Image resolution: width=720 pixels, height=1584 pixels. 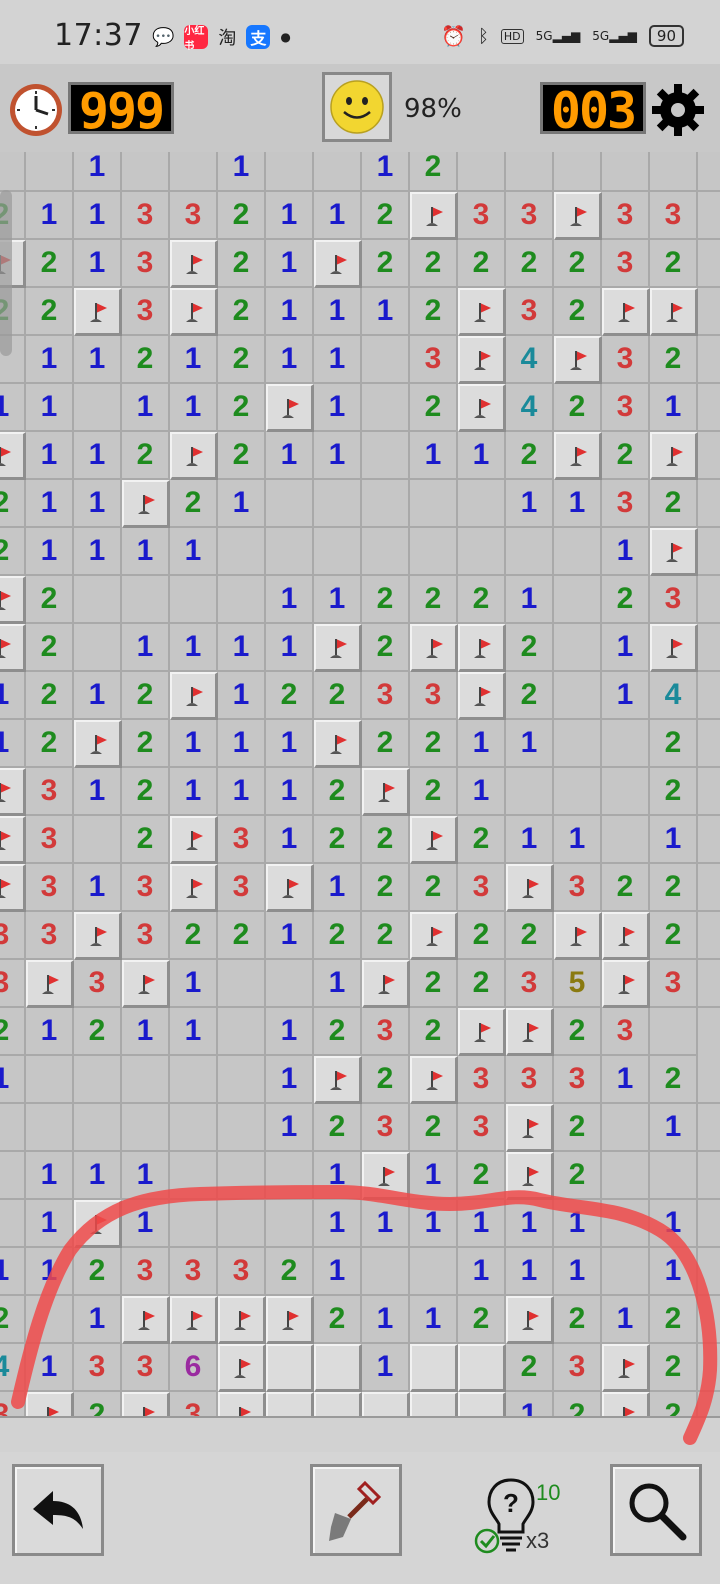 I want to click on number-cell: 5, so click(x=578, y=984).